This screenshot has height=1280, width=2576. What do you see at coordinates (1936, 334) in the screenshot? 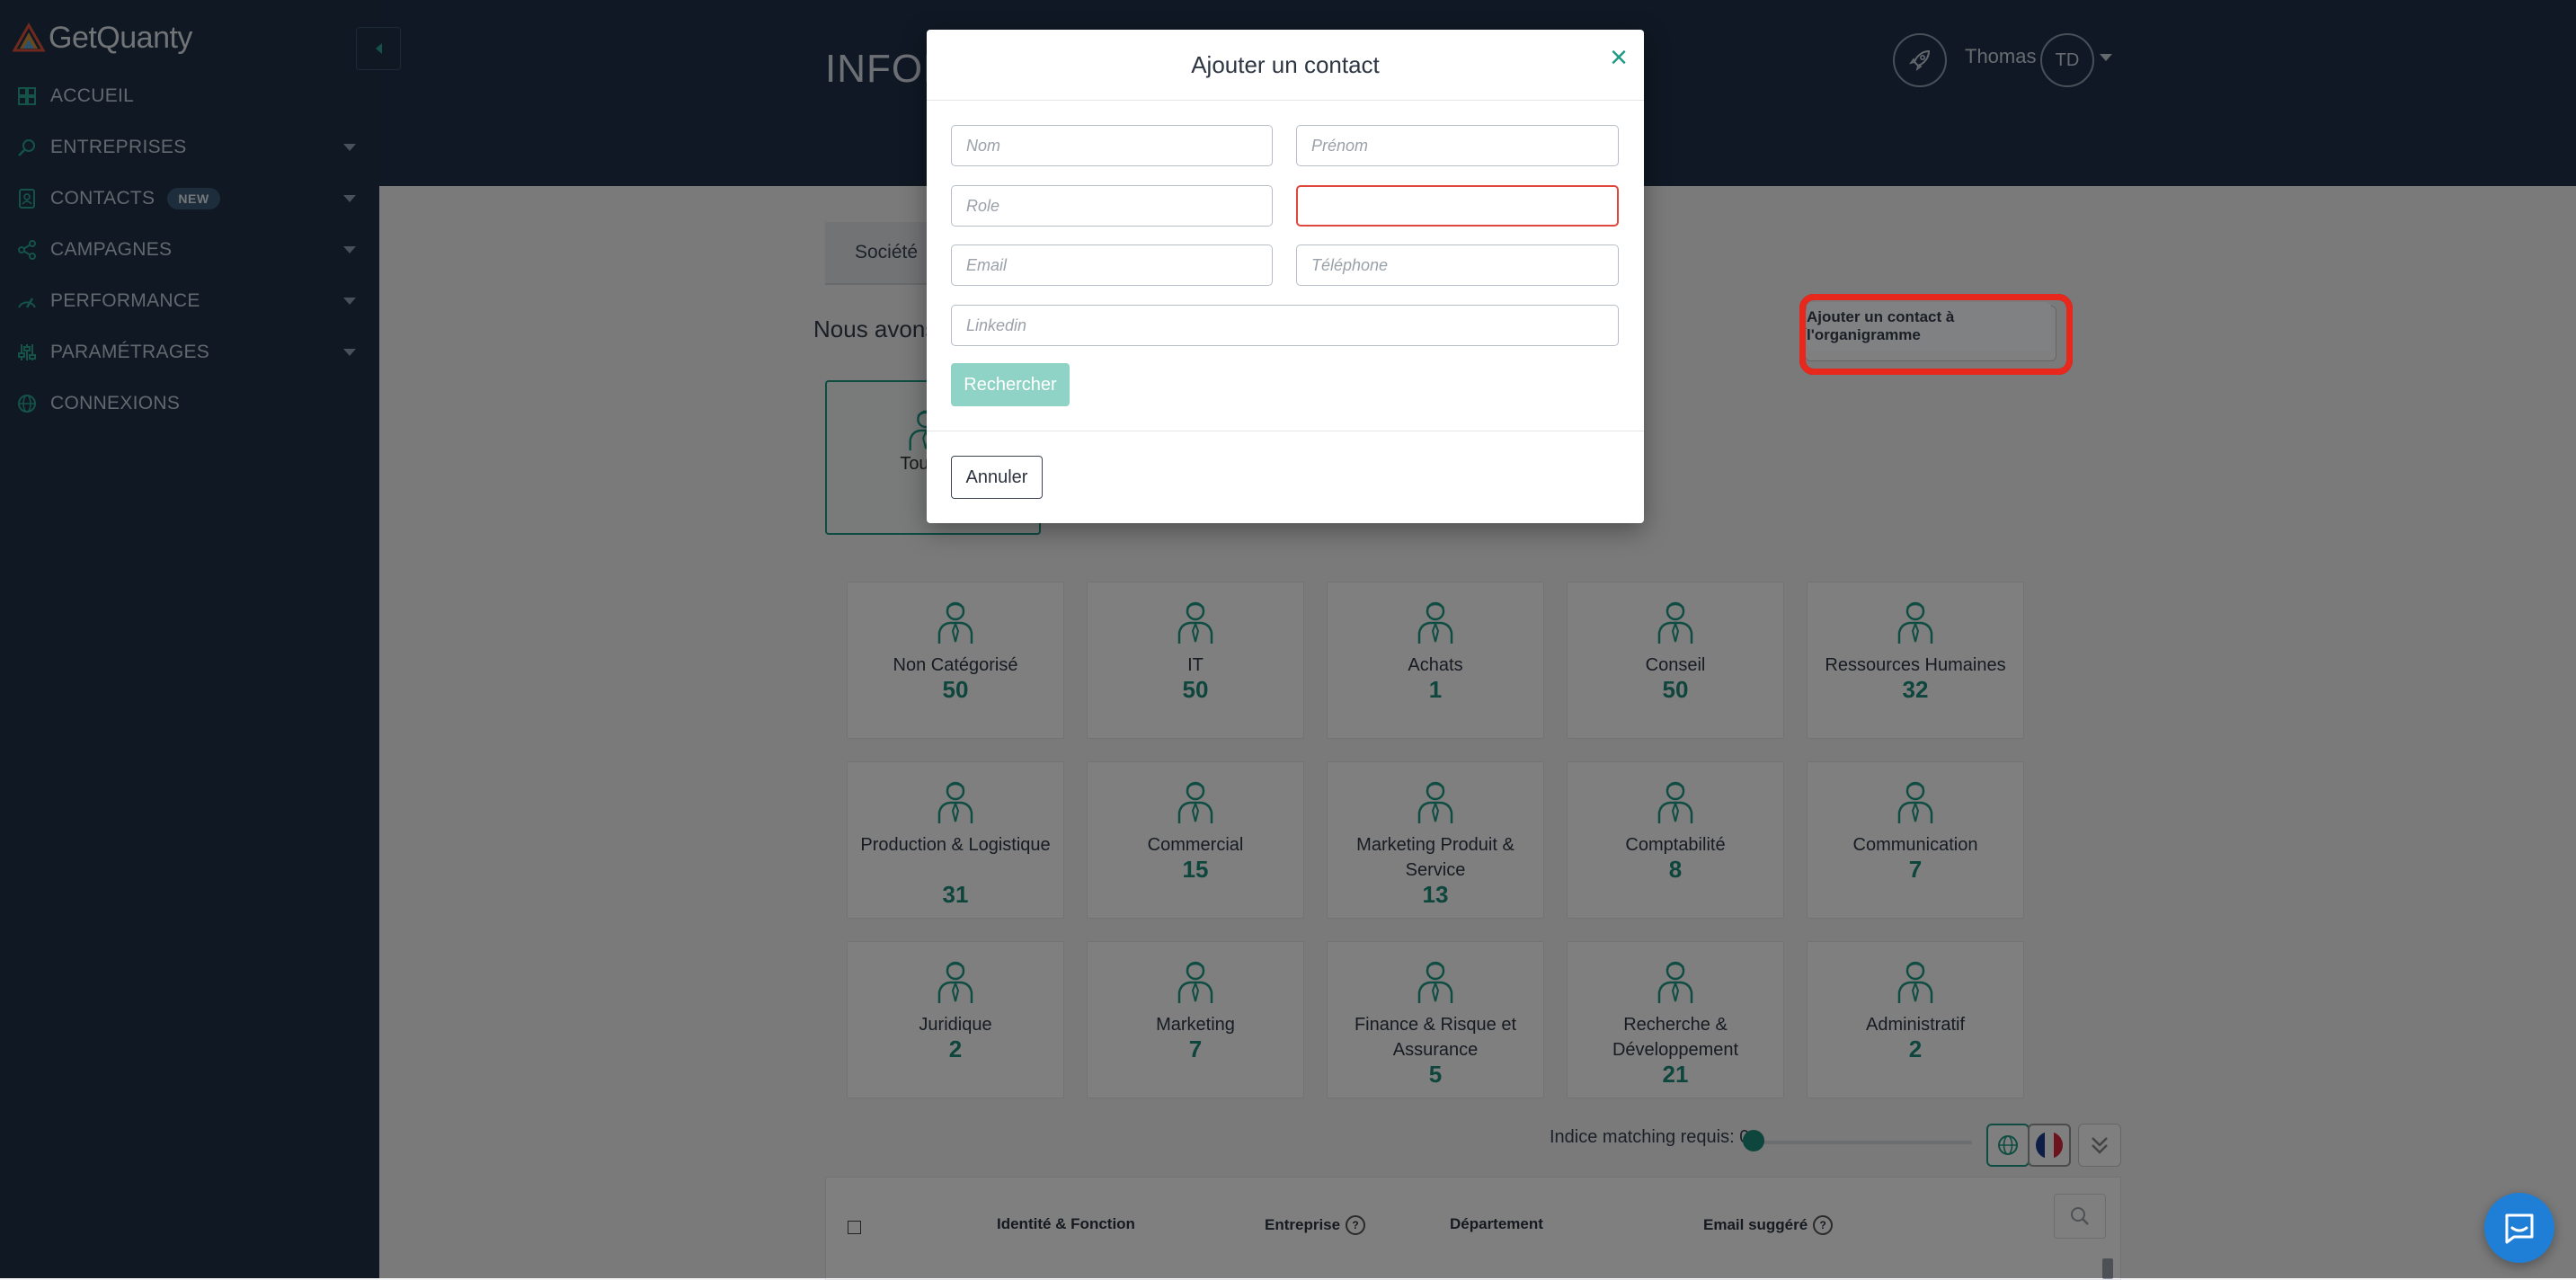
I see `highlight-annotation-ring` at bounding box center [1936, 334].